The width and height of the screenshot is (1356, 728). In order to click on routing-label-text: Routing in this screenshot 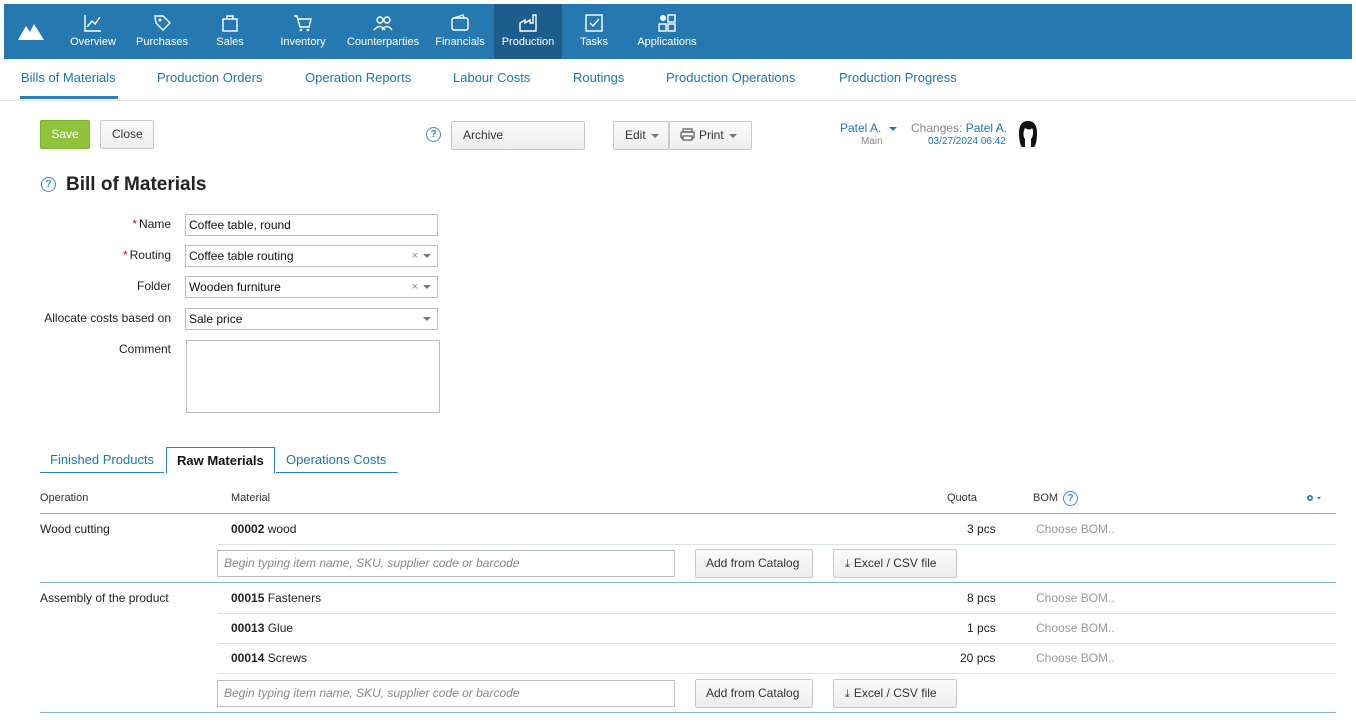, I will do `click(150, 255)`.